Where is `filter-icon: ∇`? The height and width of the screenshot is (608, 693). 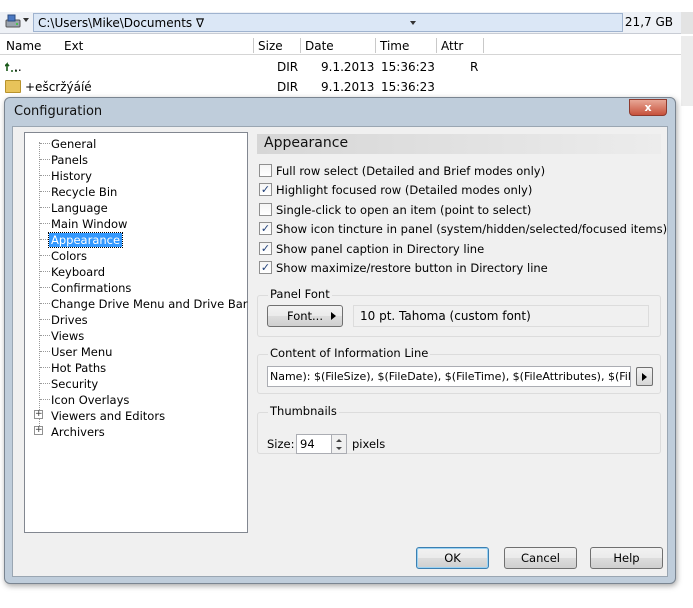 filter-icon: ∇ is located at coordinates (200, 23).